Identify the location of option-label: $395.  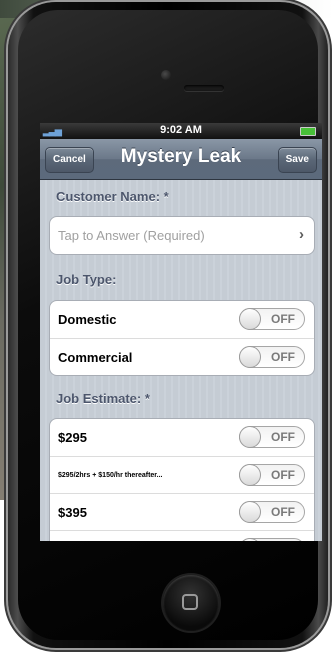
(72, 512).